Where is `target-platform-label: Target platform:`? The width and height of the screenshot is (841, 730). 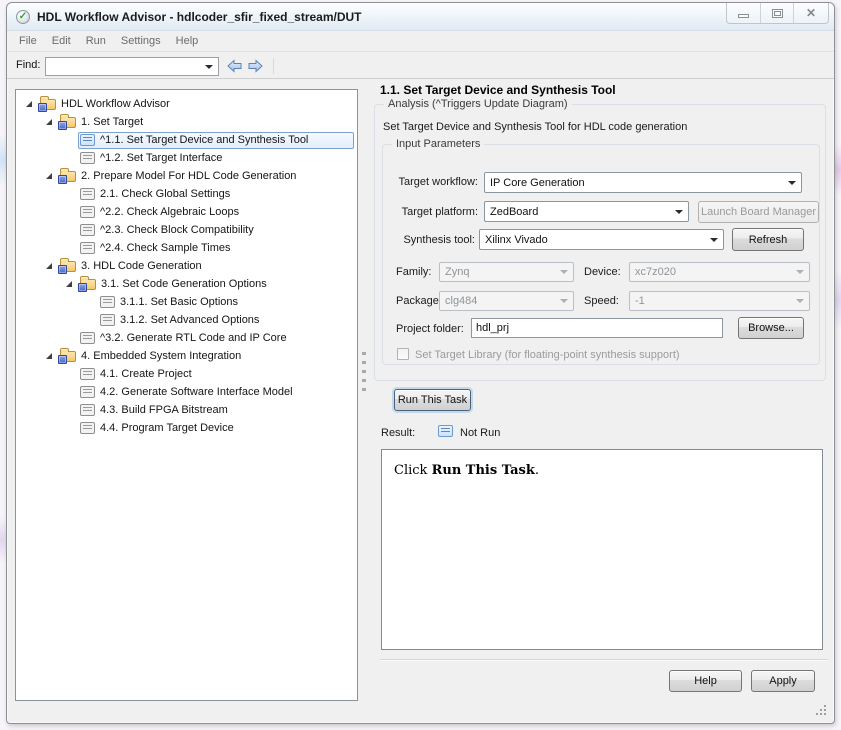 target-platform-label: Target platform: is located at coordinates (439, 212).